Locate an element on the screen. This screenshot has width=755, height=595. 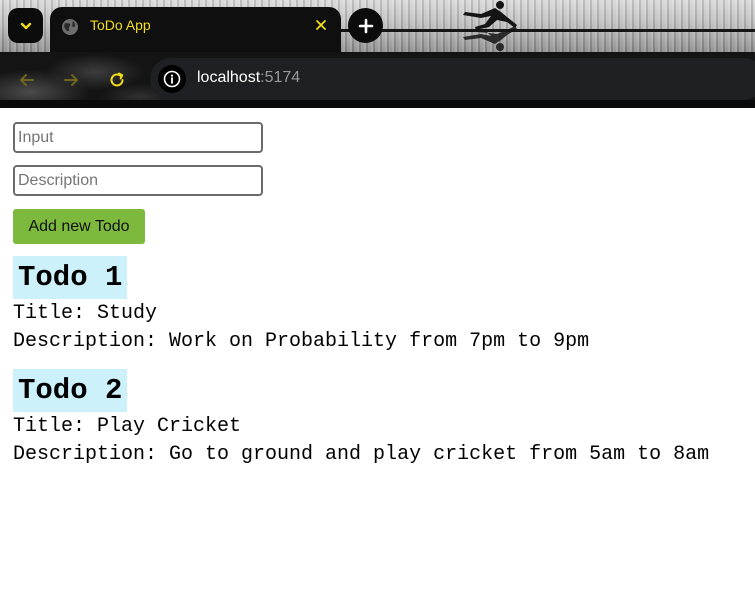
chevron-down-icon is located at coordinates (25, 25).